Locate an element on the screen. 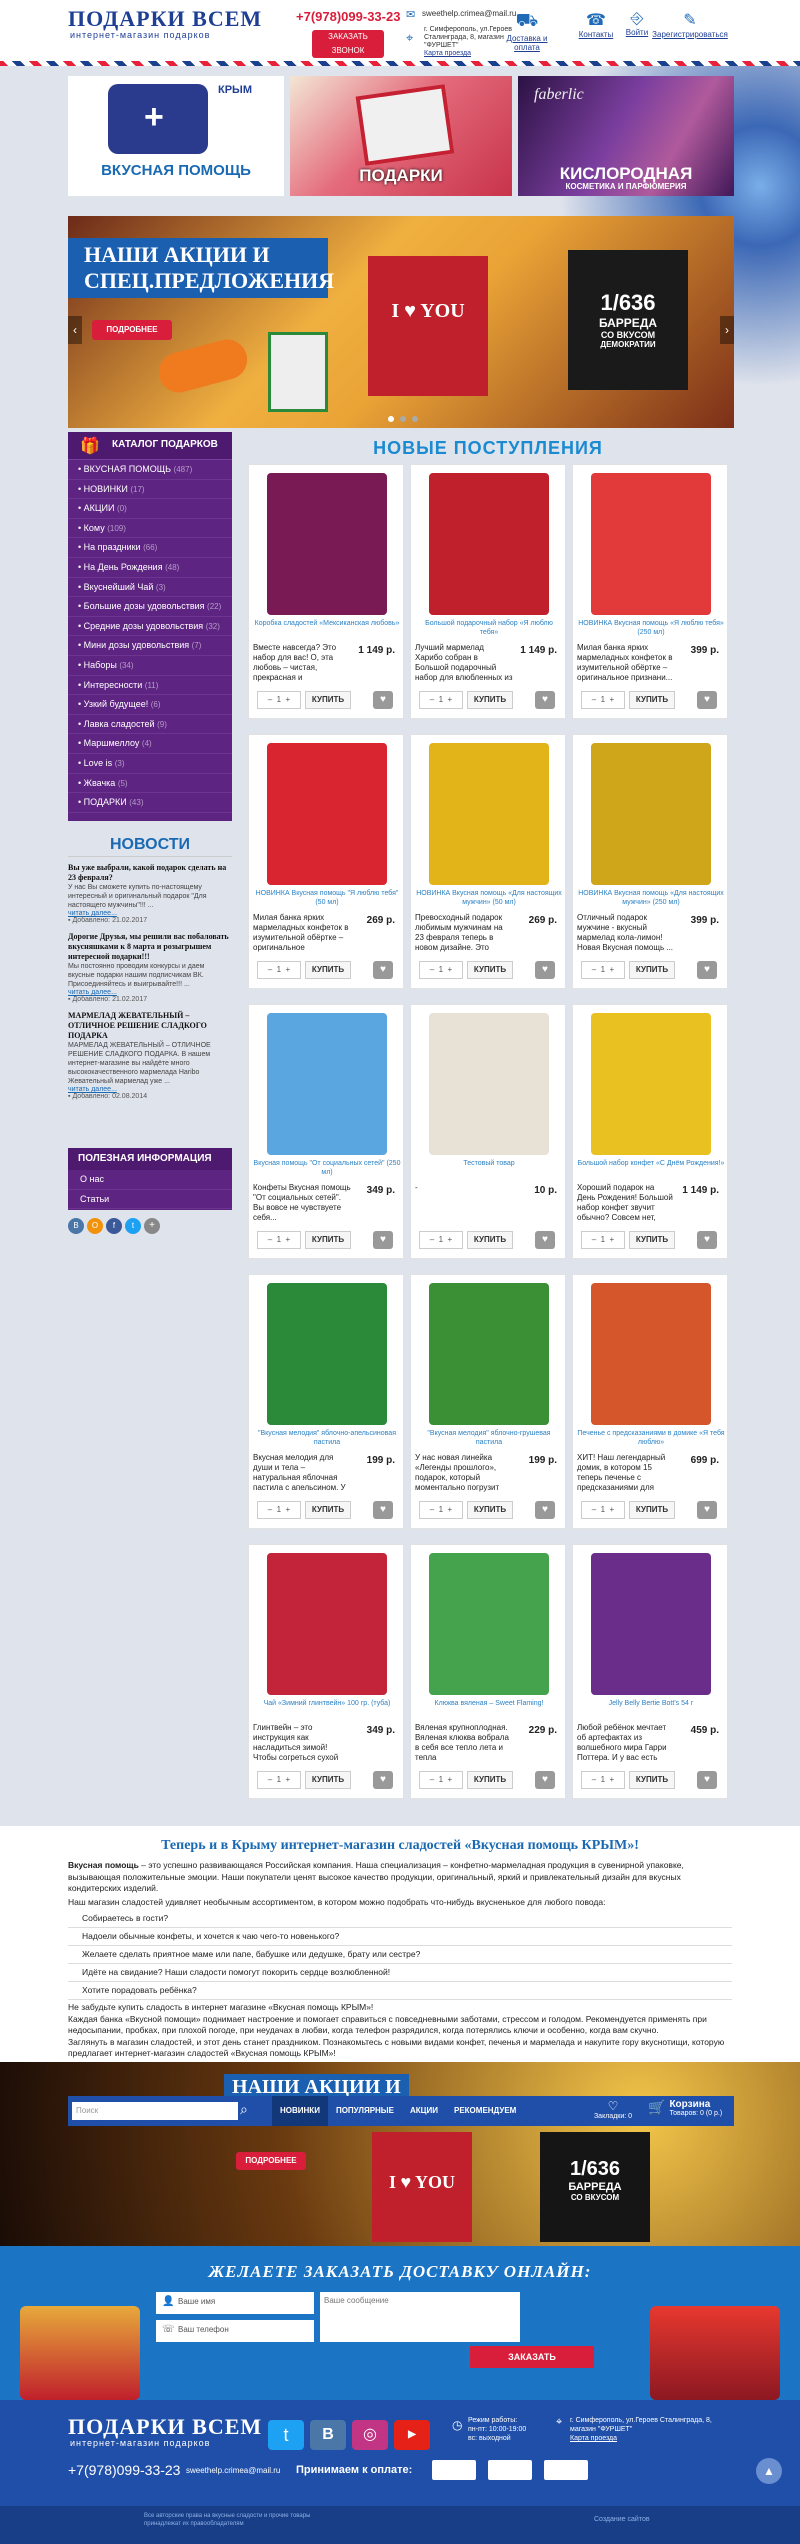 The width and height of the screenshot is (800, 2544). footer-phone: +7(978)099-33-23 is located at coordinates (124, 2470).